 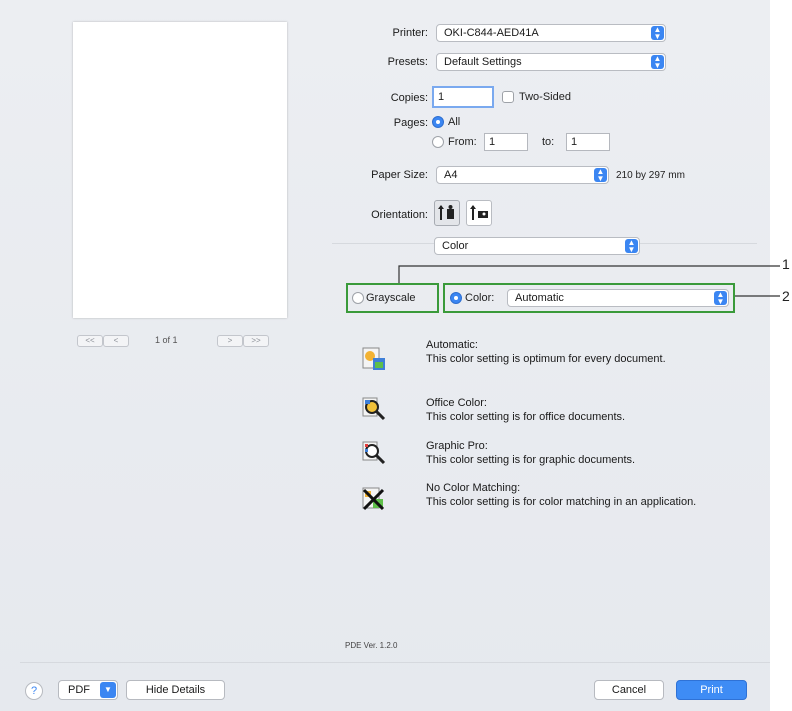 I want to click on paper-size-label: Paper Size:, so click(x=399, y=175).